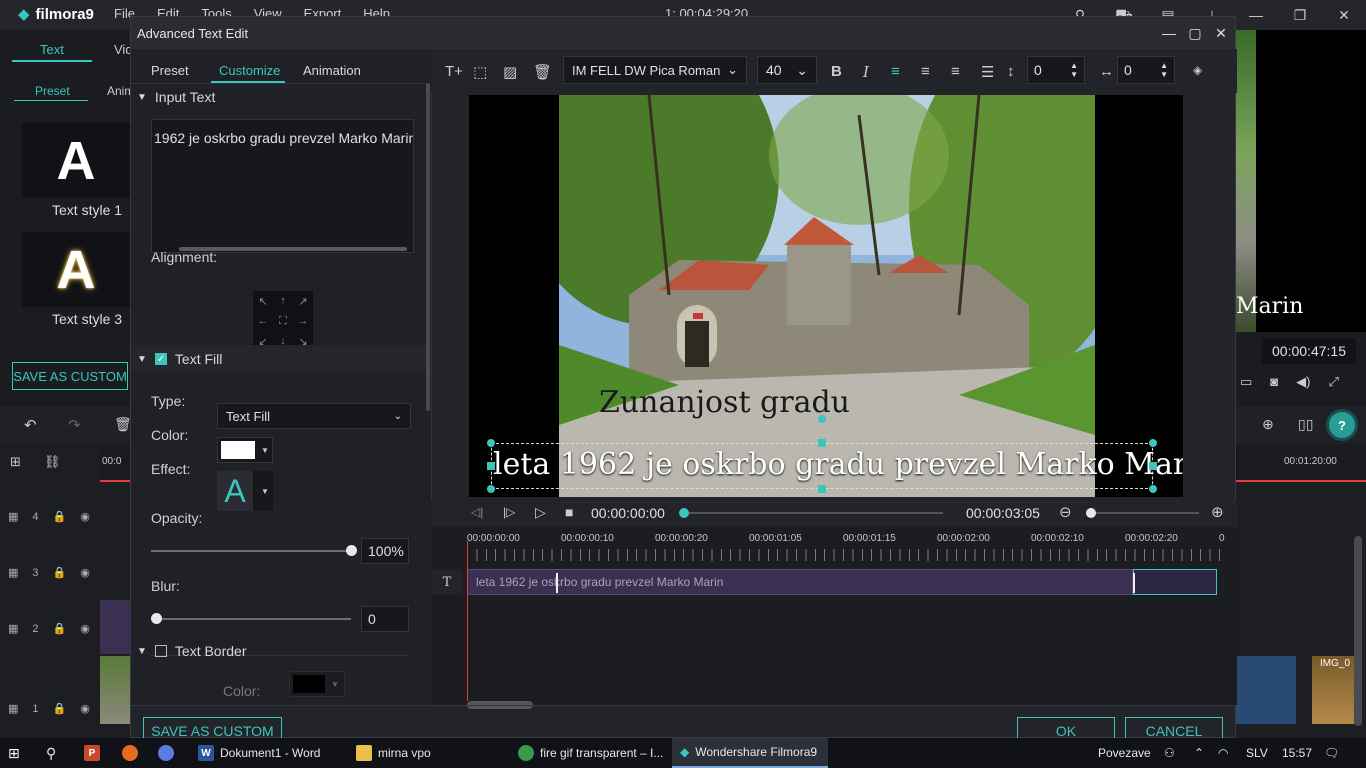  Describe the element at coordinates (15, 462) in the screenshot. I see `add-track-icon: ⊞` at that location.